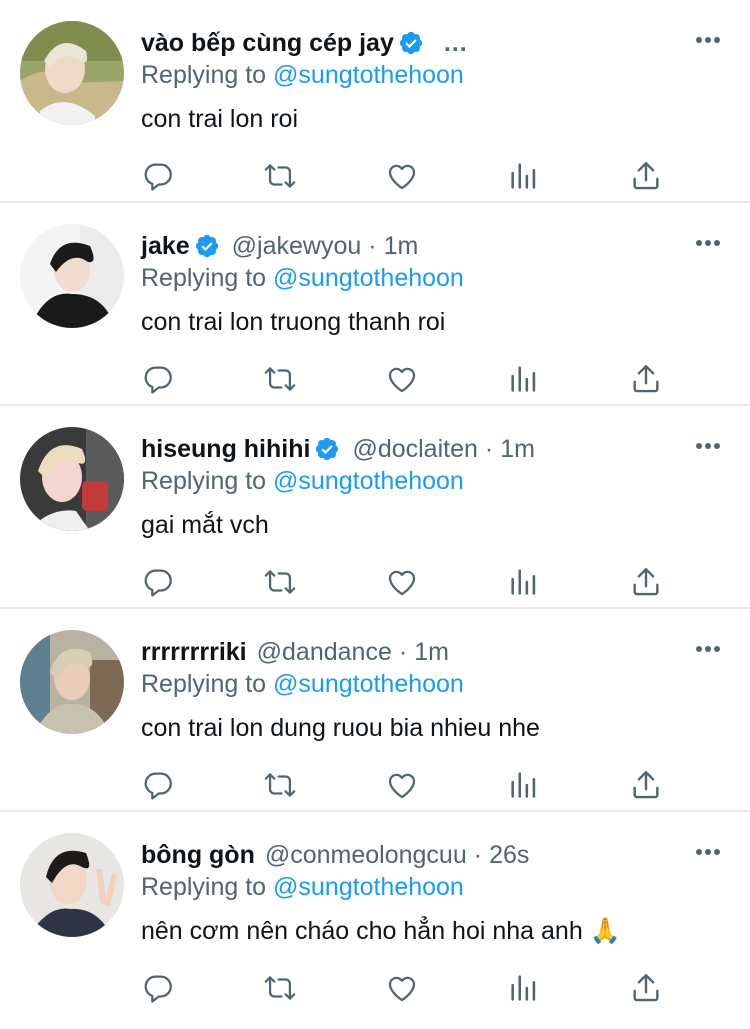 Image resolution: width=750 pixels, height=1029 pixels. Describe the element at coordinates (324, 652) in the screenshot. I see `user-handle: @dandance` at that location.